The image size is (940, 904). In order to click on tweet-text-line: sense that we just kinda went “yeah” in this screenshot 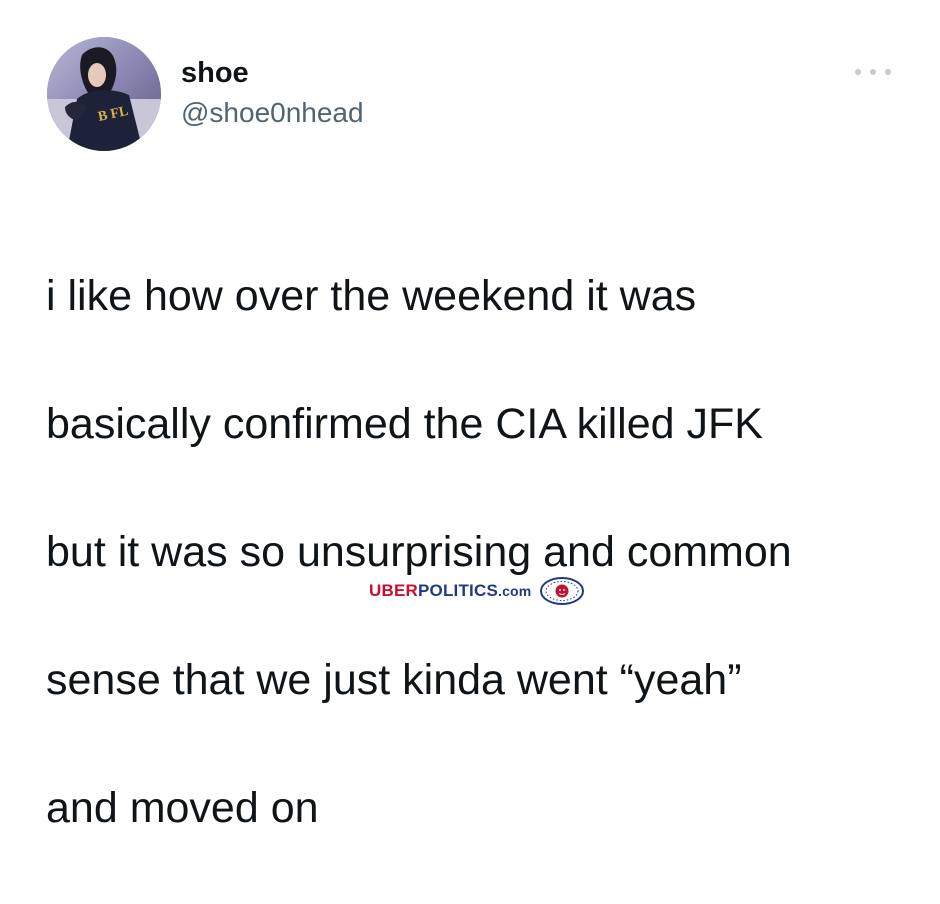, I will do `click(394, 680)`.